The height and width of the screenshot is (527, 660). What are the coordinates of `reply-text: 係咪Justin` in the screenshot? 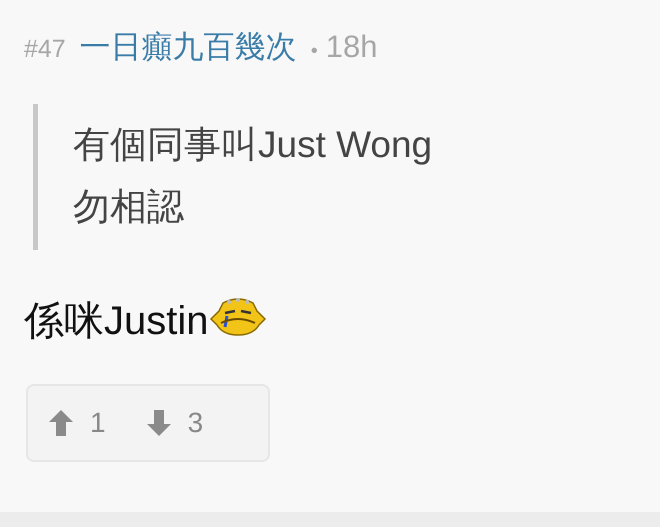 It's located at (116, 321).